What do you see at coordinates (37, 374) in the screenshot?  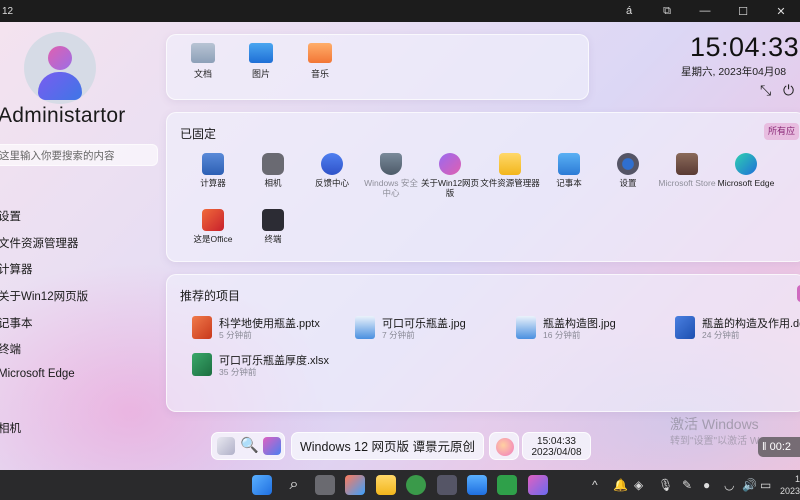 I see `left-item-edge: Microsoft Edge` at bounding box center [37, 374].